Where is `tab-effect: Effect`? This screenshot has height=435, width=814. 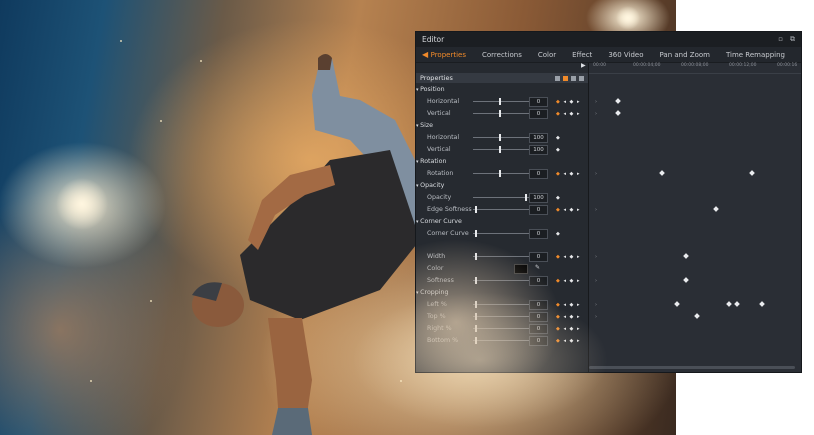
tab-effect: Effect is located at coordinates (582, 55).